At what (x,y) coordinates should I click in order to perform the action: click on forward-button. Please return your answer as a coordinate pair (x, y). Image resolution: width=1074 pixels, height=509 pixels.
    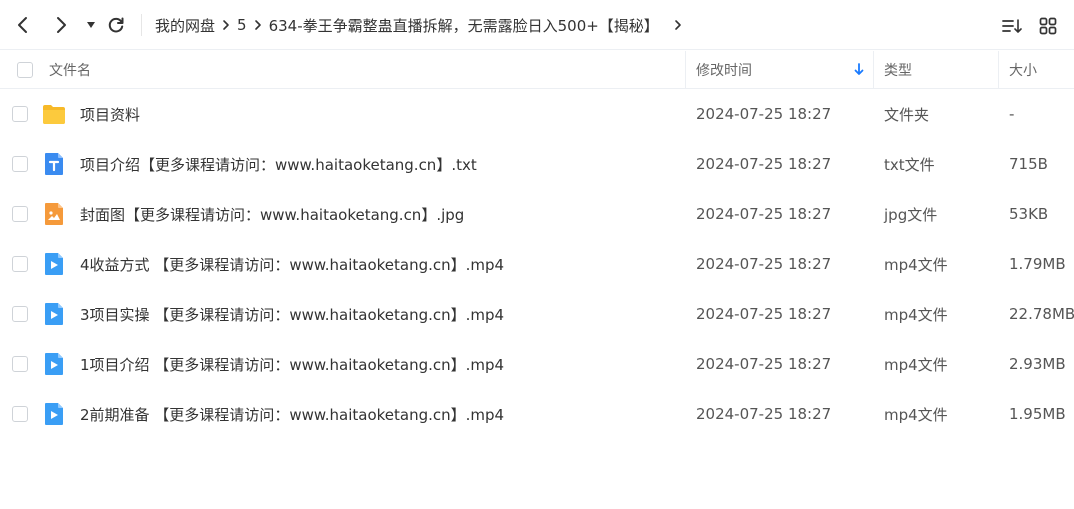
    Looking at the image, I should click on (61, 25).